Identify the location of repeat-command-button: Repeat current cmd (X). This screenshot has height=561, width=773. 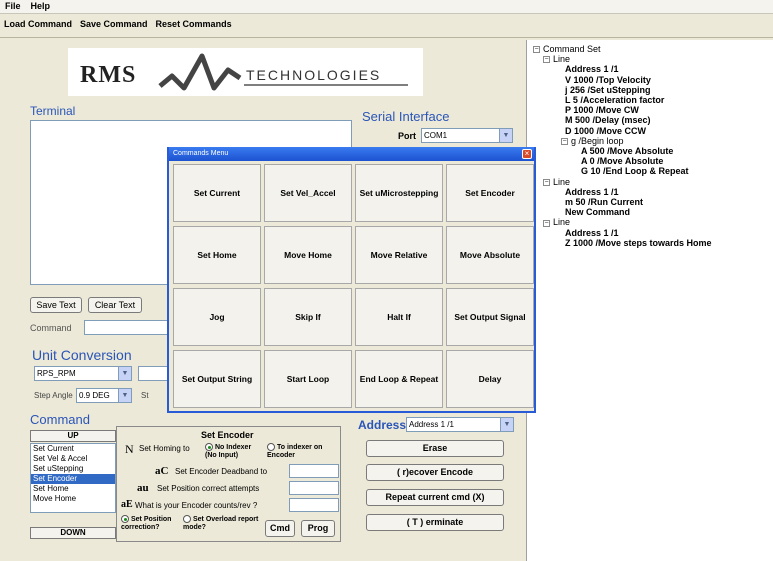
(435, 497).